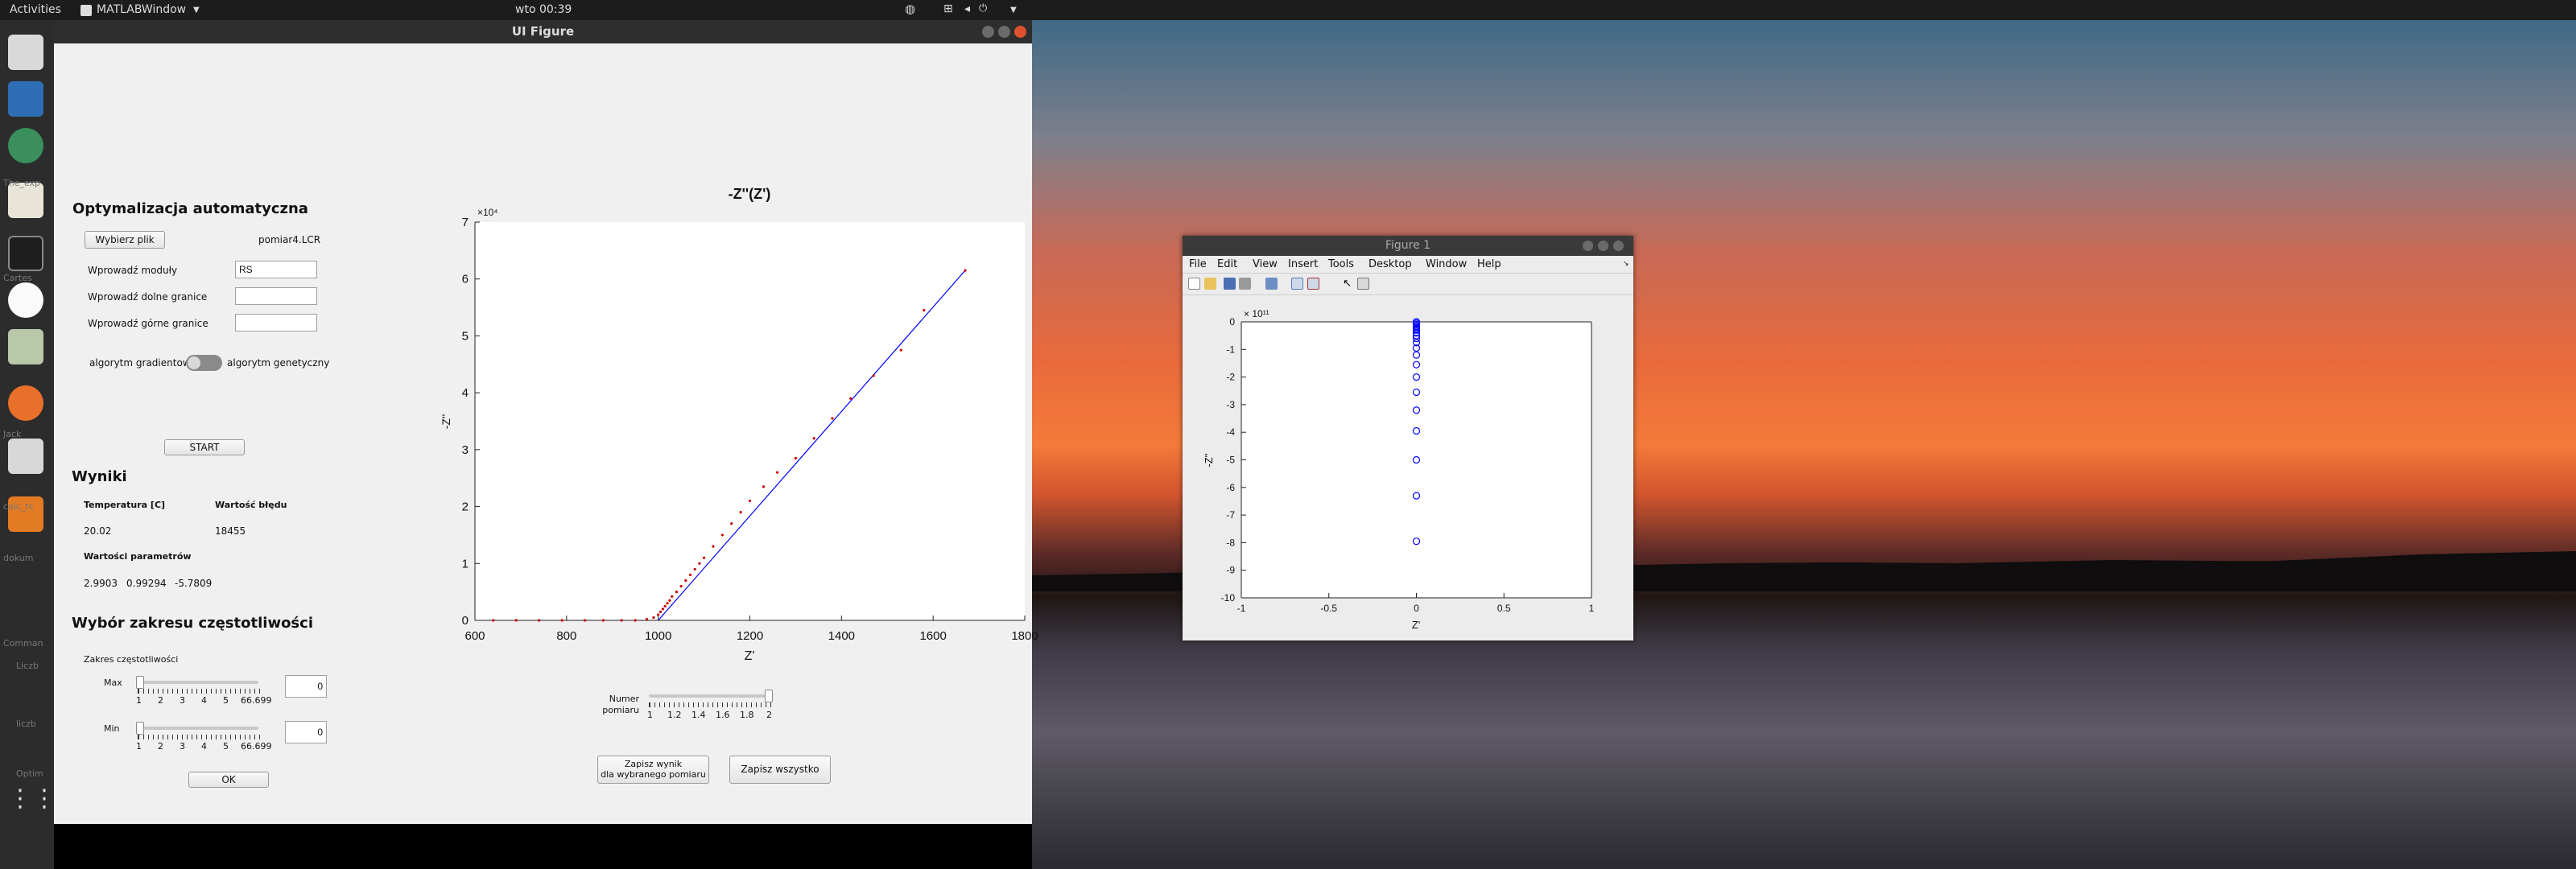 This screenshot has height=869, width=2576. What do you see at coordinates (1349, 284) in the screenshot?
I see `pointer-icon: ↖` at bounding box center [1349, 284].